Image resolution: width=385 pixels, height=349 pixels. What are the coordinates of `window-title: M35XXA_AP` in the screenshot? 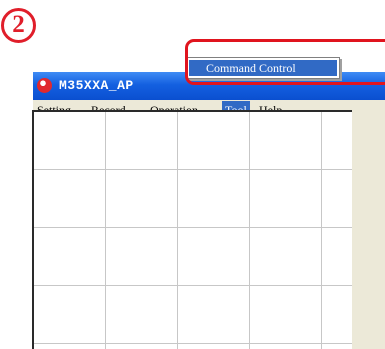 It's located at (96, 85).